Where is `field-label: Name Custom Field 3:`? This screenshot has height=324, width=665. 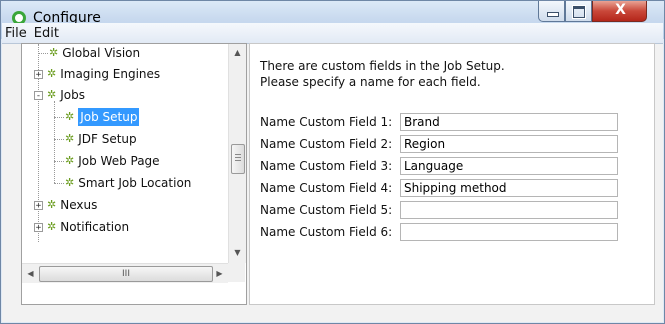 field-label: Name Custom Field 3: is located at coordinates (326, 166).